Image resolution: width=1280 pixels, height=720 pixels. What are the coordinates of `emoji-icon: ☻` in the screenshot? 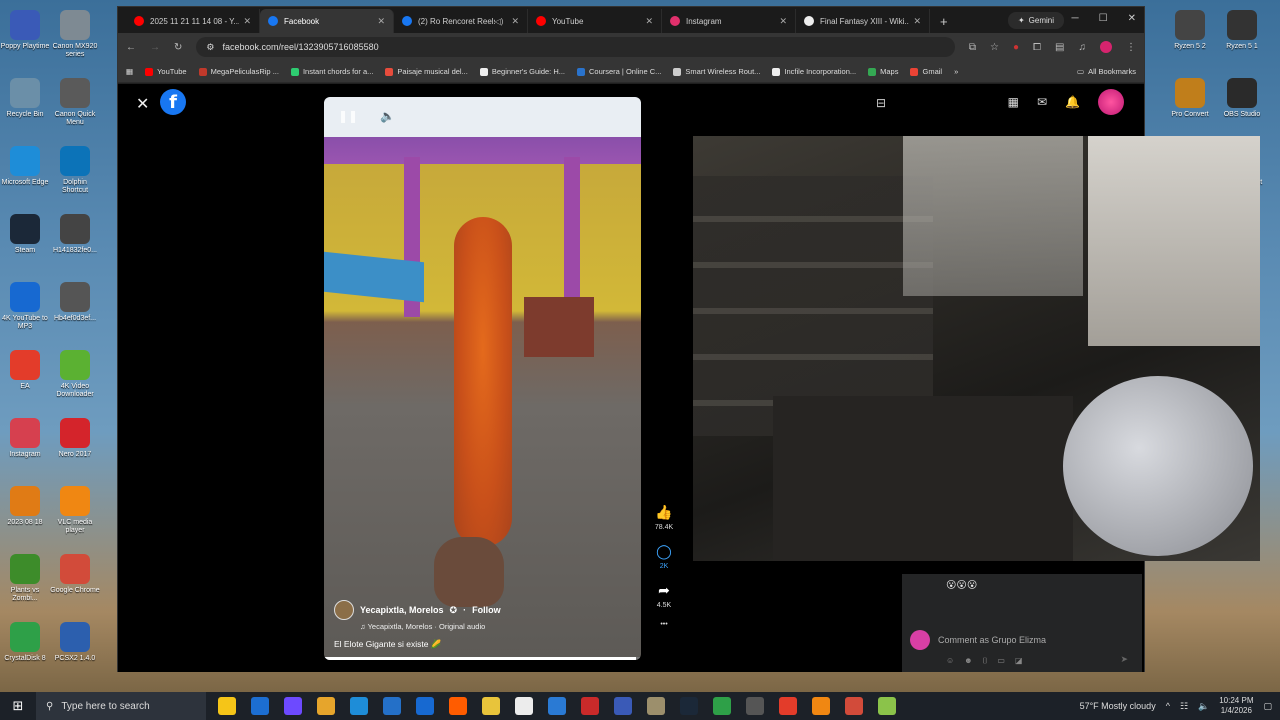 It's located at (968, 661).